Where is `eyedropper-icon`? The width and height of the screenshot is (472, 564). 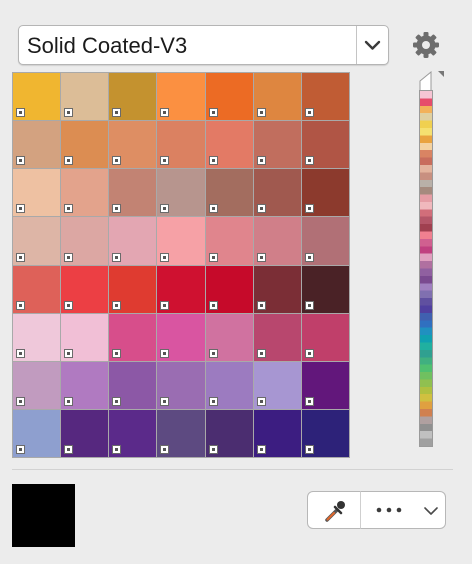
eyedropper-icon is located at coordinates (335, 511).